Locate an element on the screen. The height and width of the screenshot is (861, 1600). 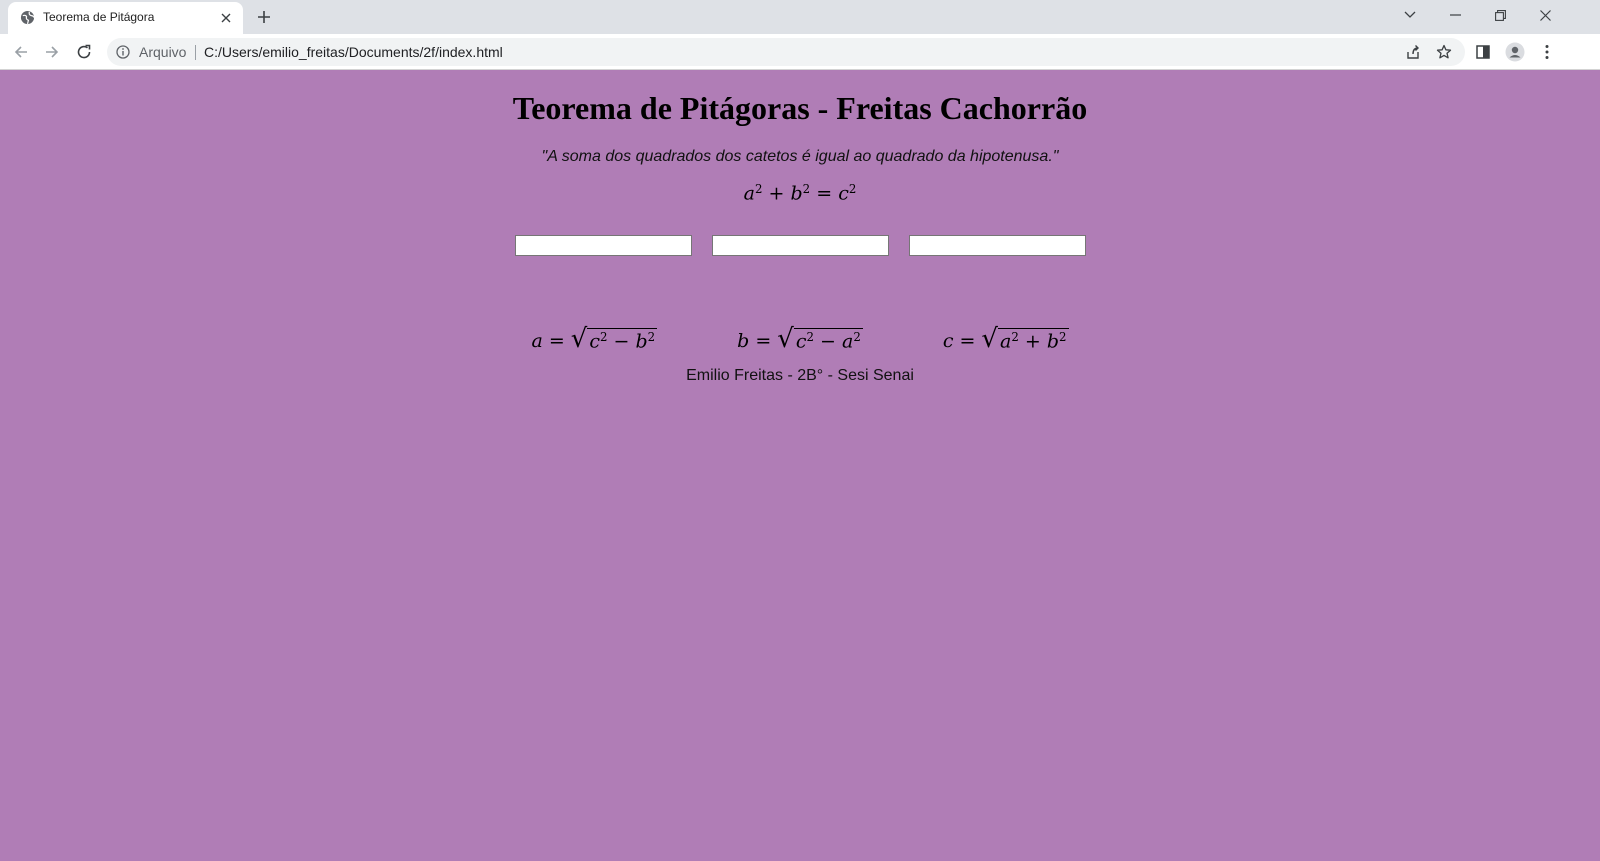
share-icon is located at coordinates (1413, 52).